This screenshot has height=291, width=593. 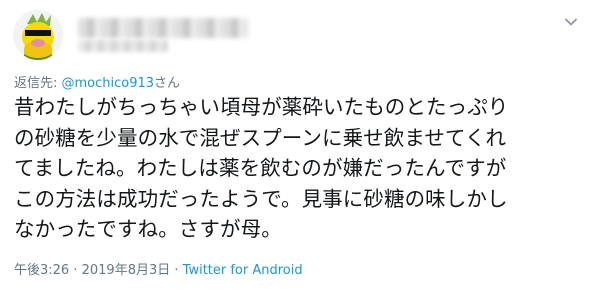 I want to click on handle-blurred, so click(x=123, y=46).